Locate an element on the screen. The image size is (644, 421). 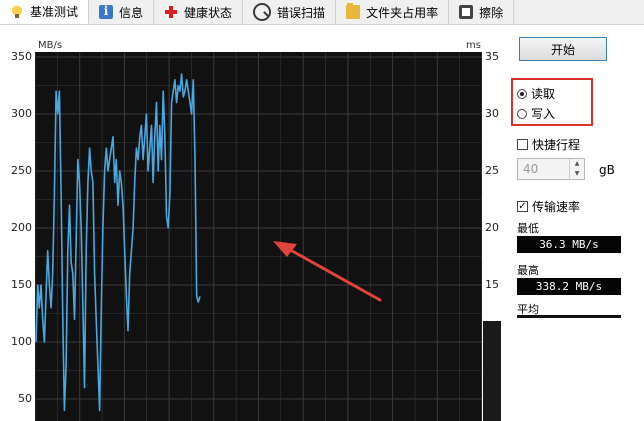
right-tick-15: 15 is located at coordinates (492, 284).